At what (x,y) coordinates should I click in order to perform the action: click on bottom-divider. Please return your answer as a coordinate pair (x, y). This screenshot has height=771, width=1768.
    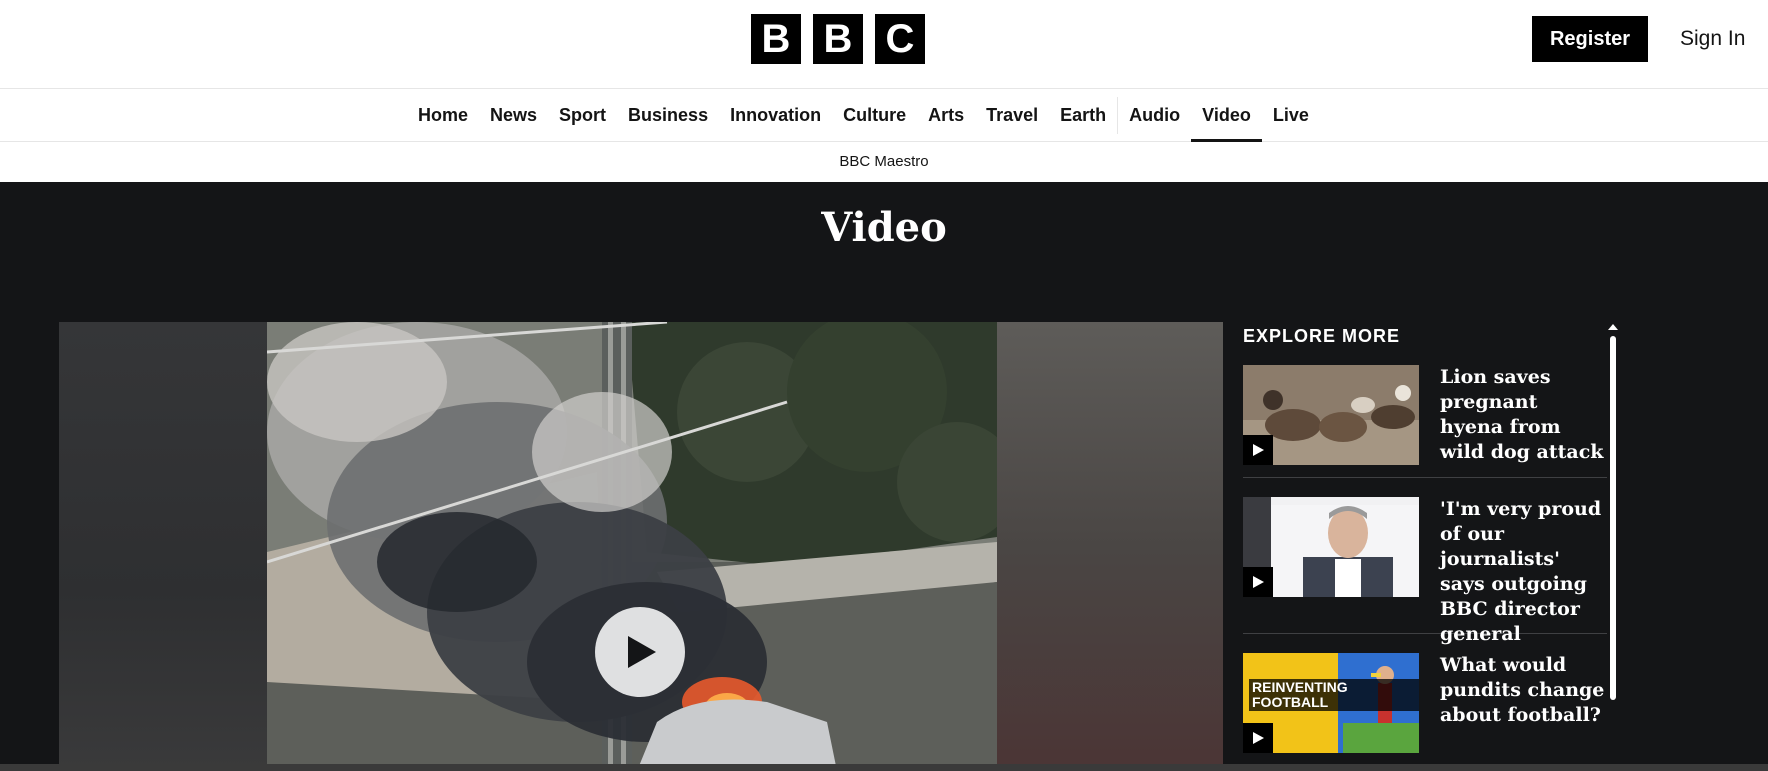
    Looking at the image, I should click on (884, 767).